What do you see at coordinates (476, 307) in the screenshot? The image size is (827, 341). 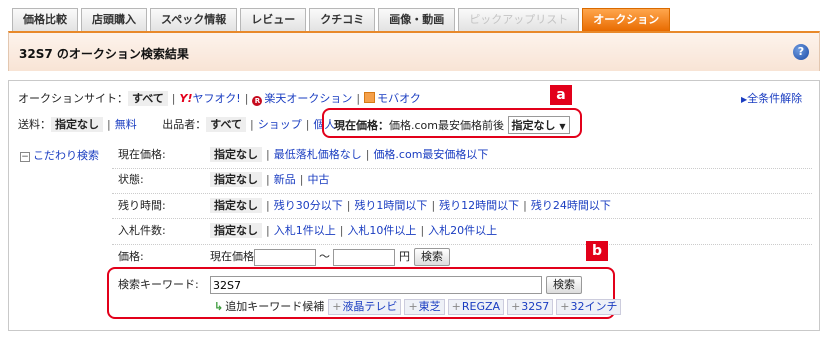 I see `keyword-suggestion: +REGZA` at bounding box center [476, 307].